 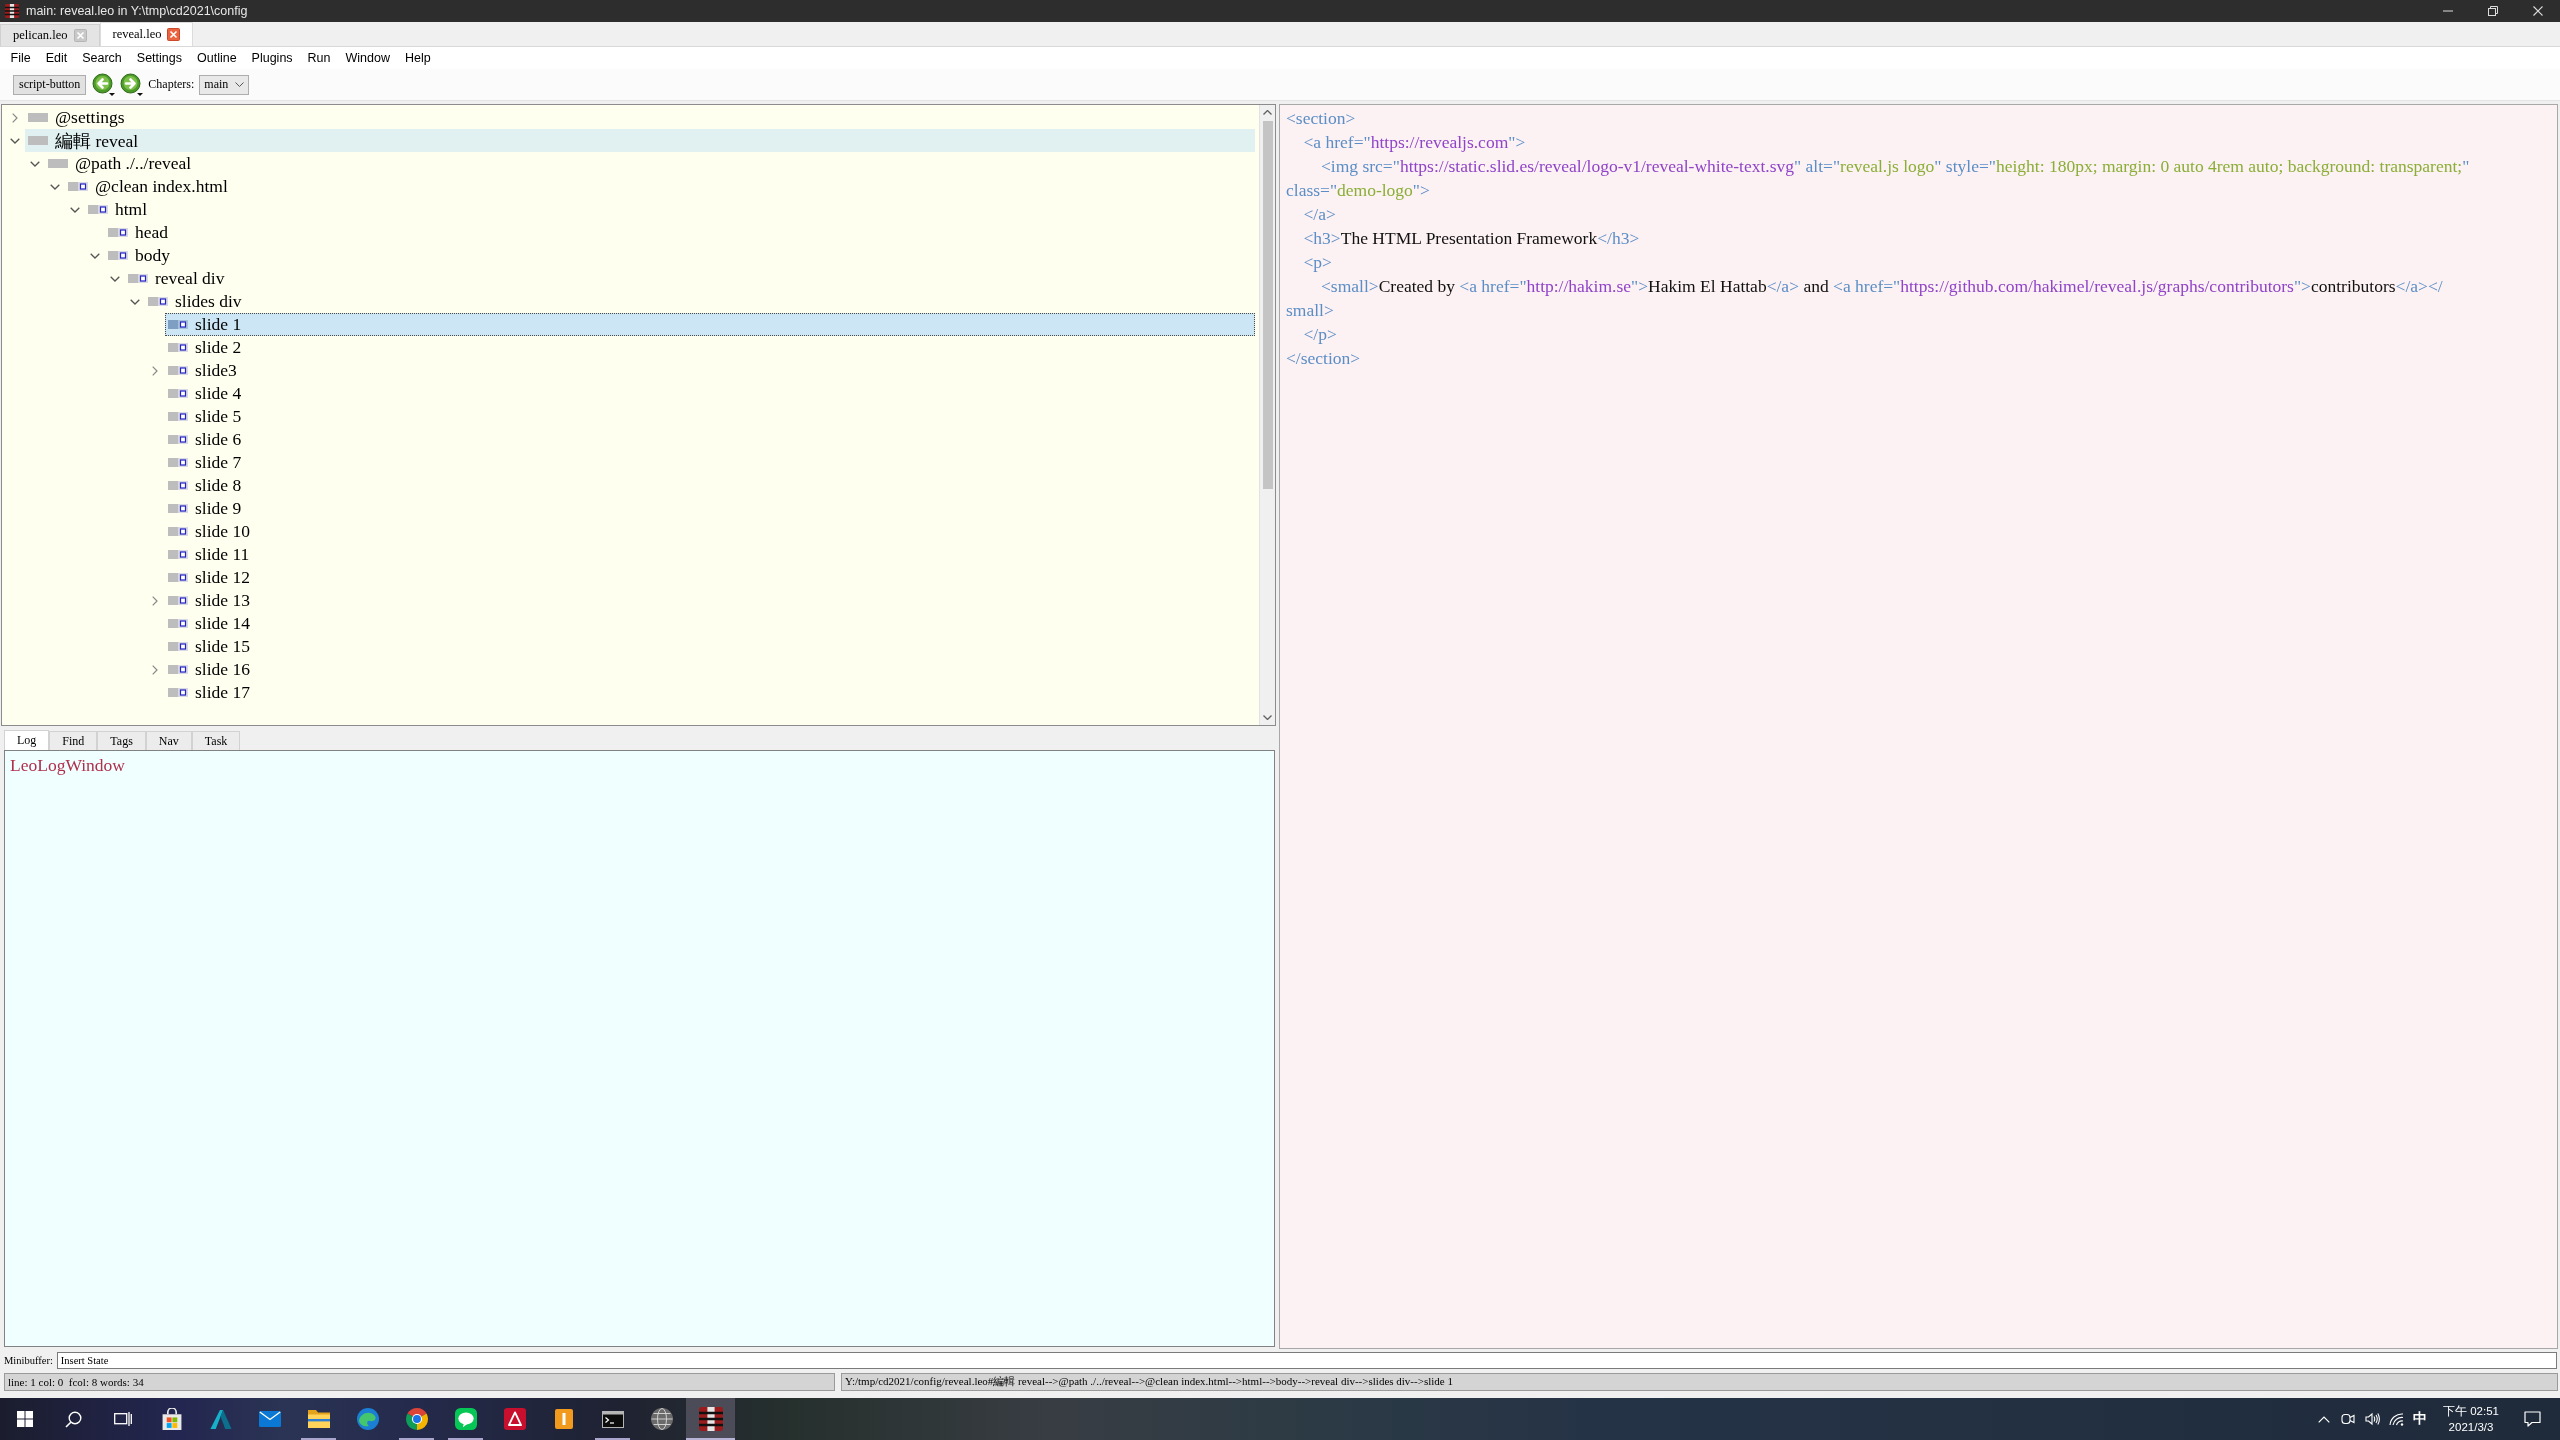 What do you see at coordinates (209, 600) in the screenshot?
I see `outline-node: slide 13` at bounding box center [209, 600].